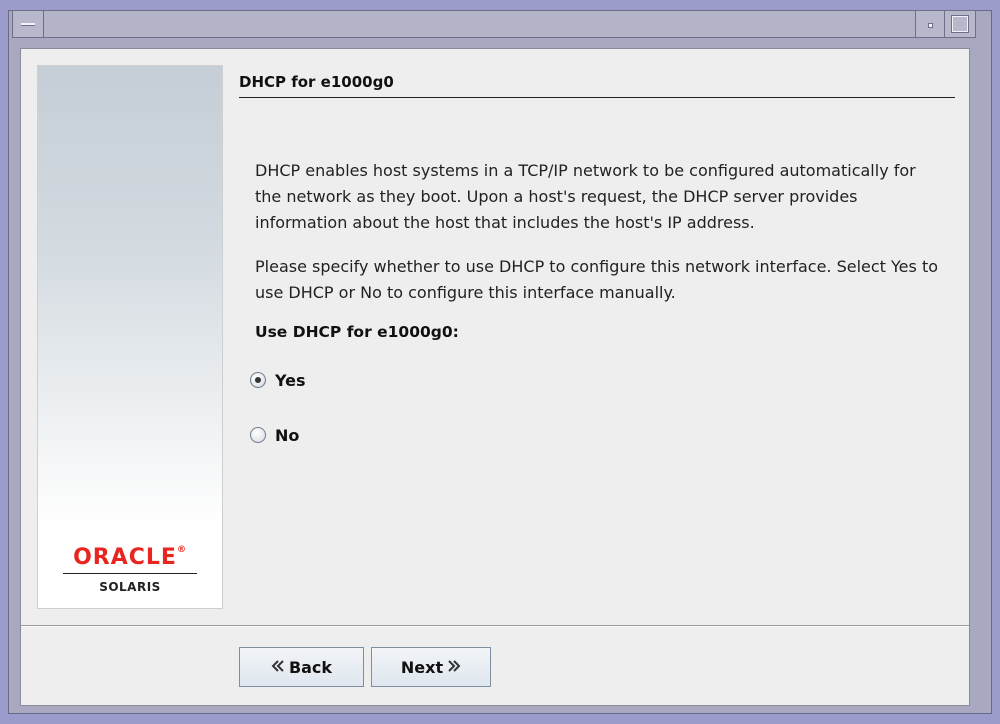  Describe the element at coordinates (130, 557) in the screenshot. I see `logo-brand: ORACLE®` at that location.